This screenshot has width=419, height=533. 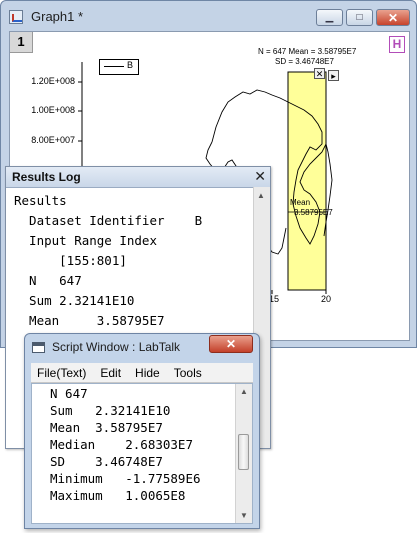 What do you see at coordinates (326, 299) in the screenshot?
I see `x-tick-label: 20` at bounding box center [326, 299].